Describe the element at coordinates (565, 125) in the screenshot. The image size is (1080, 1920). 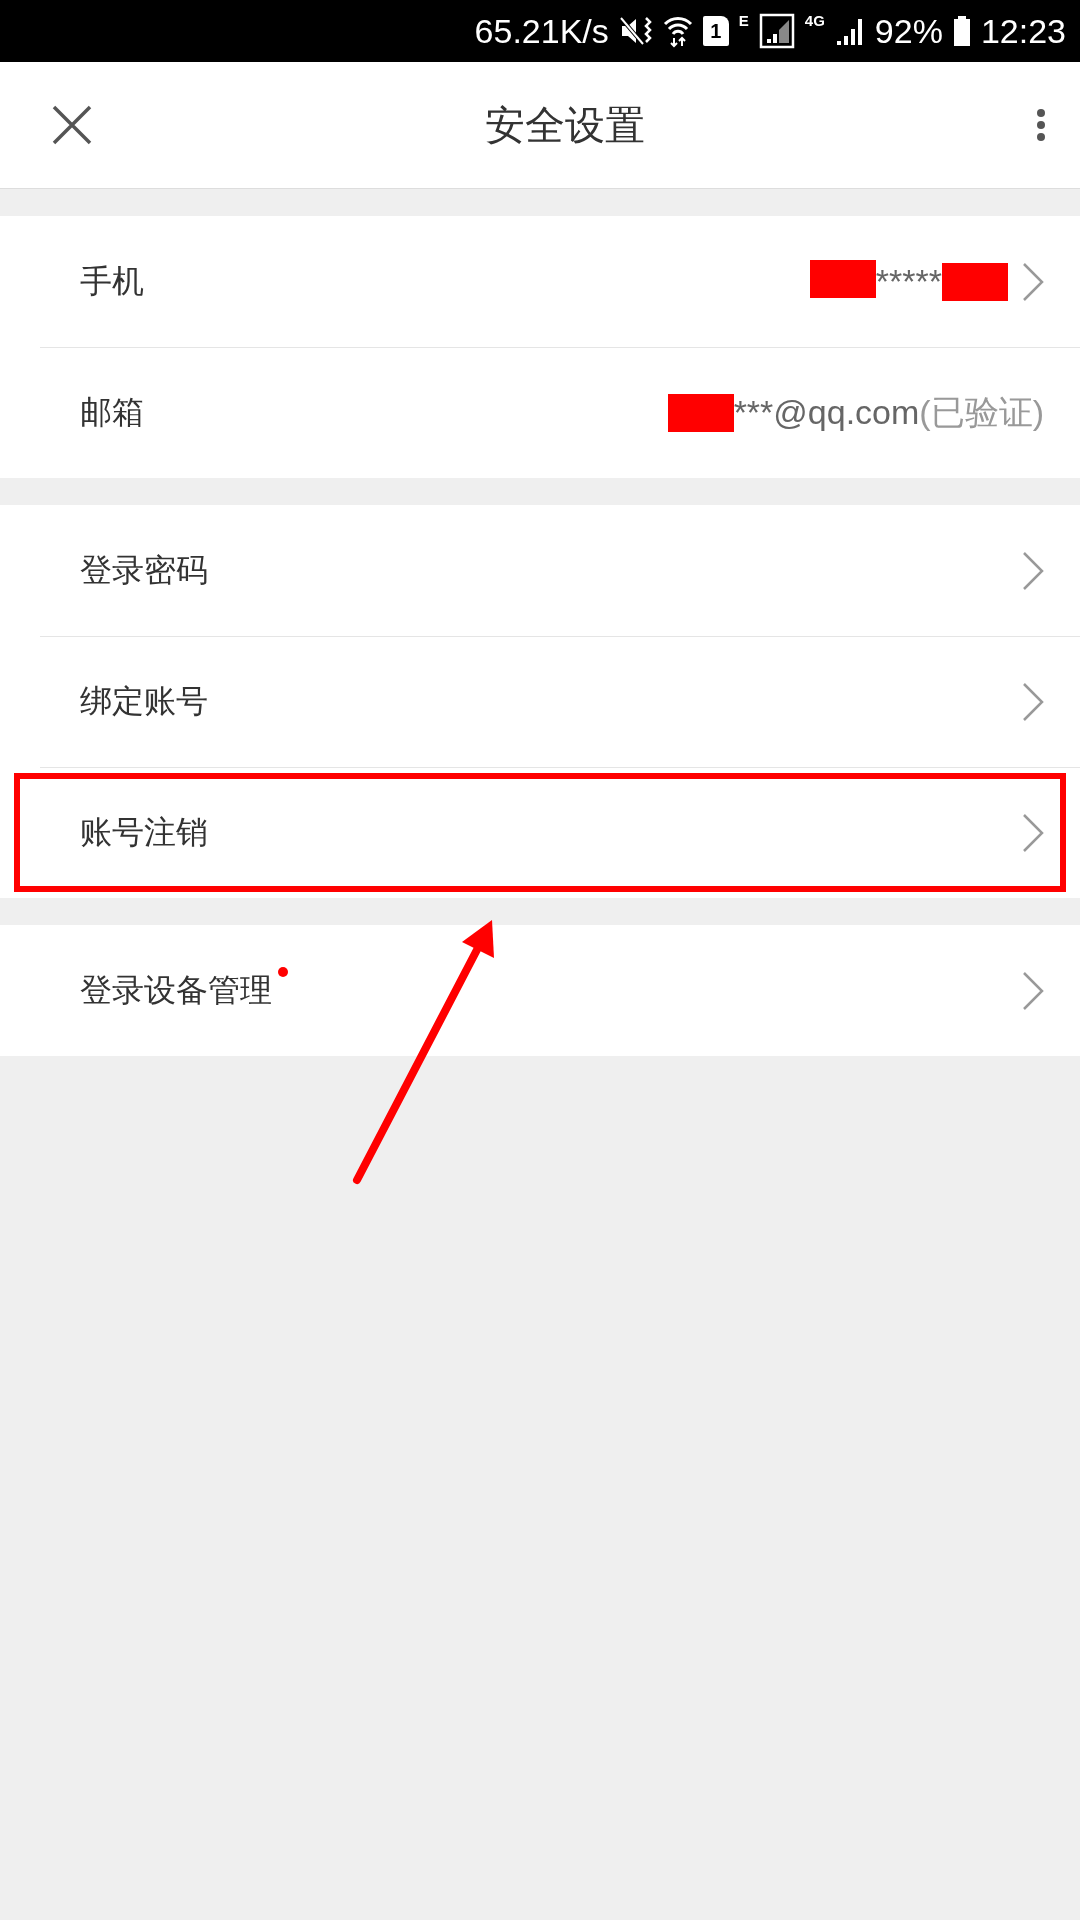
I see `page-title: 安全设置` at that location.